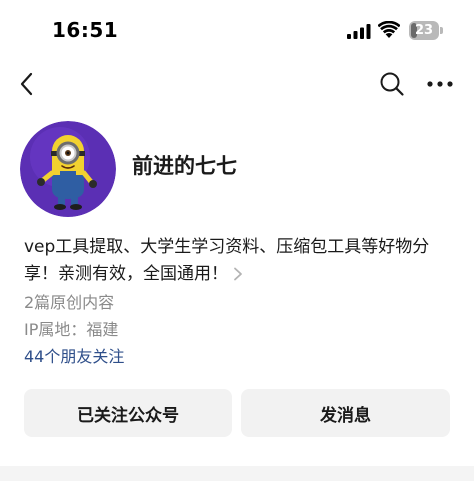  I want to click on status-time: 16:51, so click(85, 30).